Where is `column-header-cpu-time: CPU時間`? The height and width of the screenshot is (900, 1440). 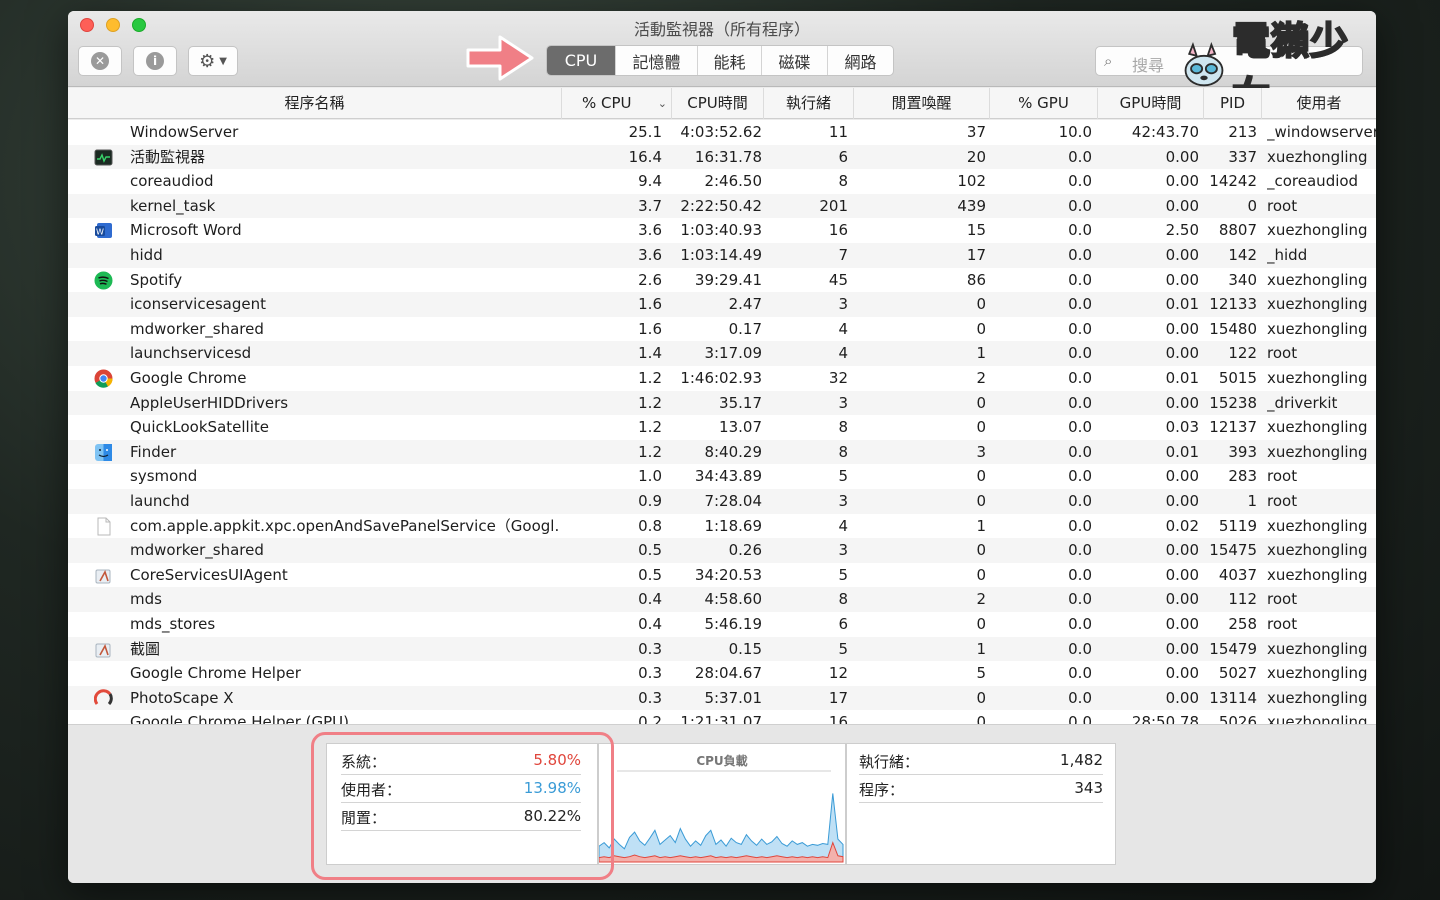
column-header-cpu-time: CPU時間 is located at coordinates (718, 103).